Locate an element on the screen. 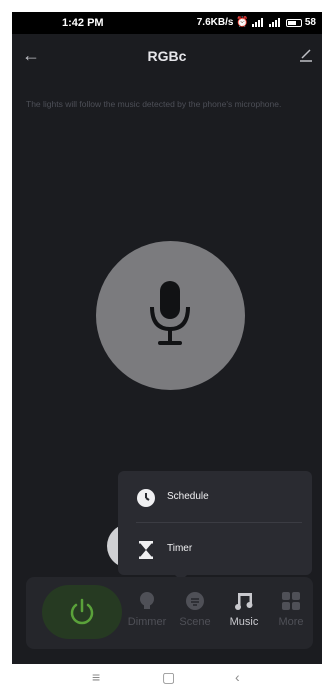  microphone-button is located at coordinates (170, 315).